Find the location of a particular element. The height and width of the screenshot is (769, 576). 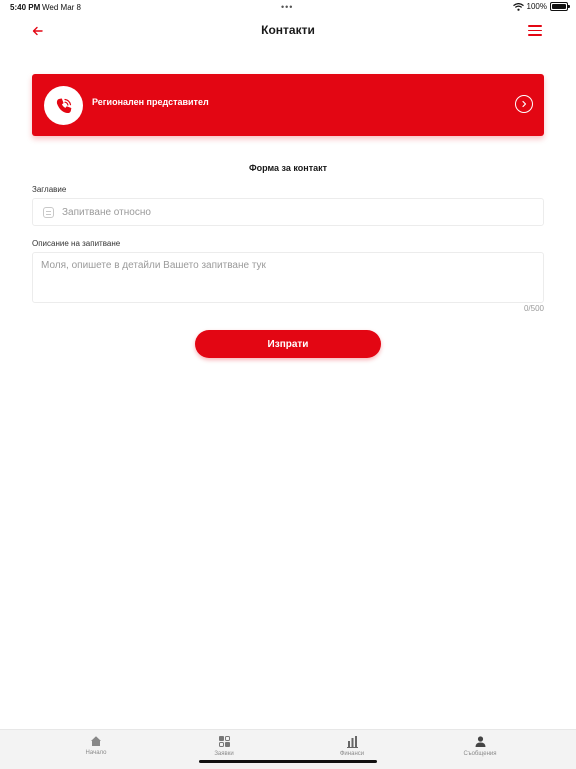

status-bar: 5:40 PM Wed Mar 8 ••• 100% is located at coordinates (288, 7).